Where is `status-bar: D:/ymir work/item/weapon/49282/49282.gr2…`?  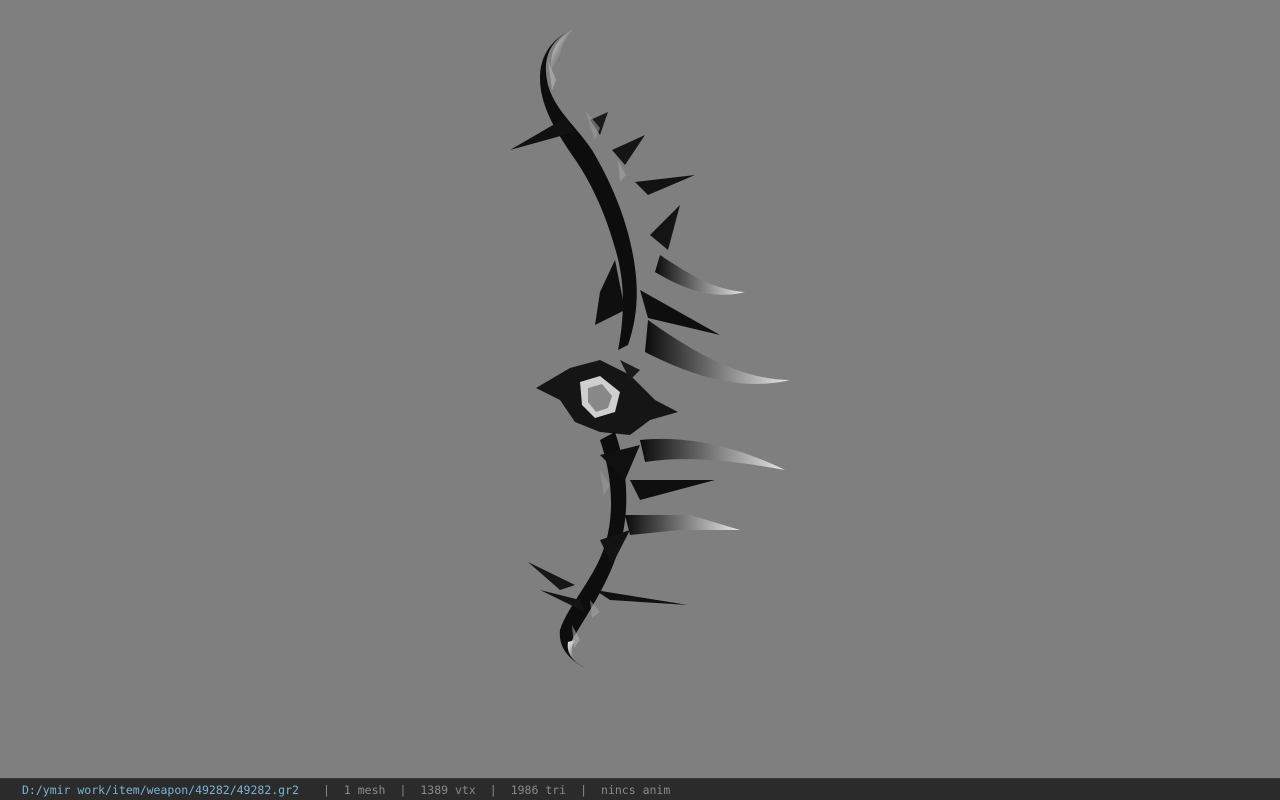
status-bar: D:/ymir work/item/weapon/49282/49282.gr2… is located at coordinates (640, 789).